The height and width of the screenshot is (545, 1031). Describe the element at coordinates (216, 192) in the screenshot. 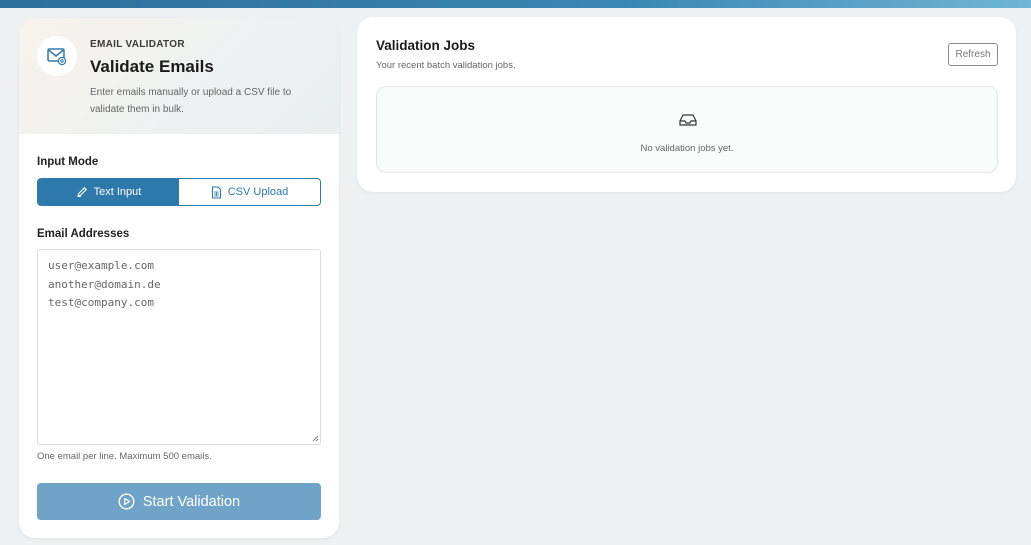

I see `file-csv-icon` at that location.